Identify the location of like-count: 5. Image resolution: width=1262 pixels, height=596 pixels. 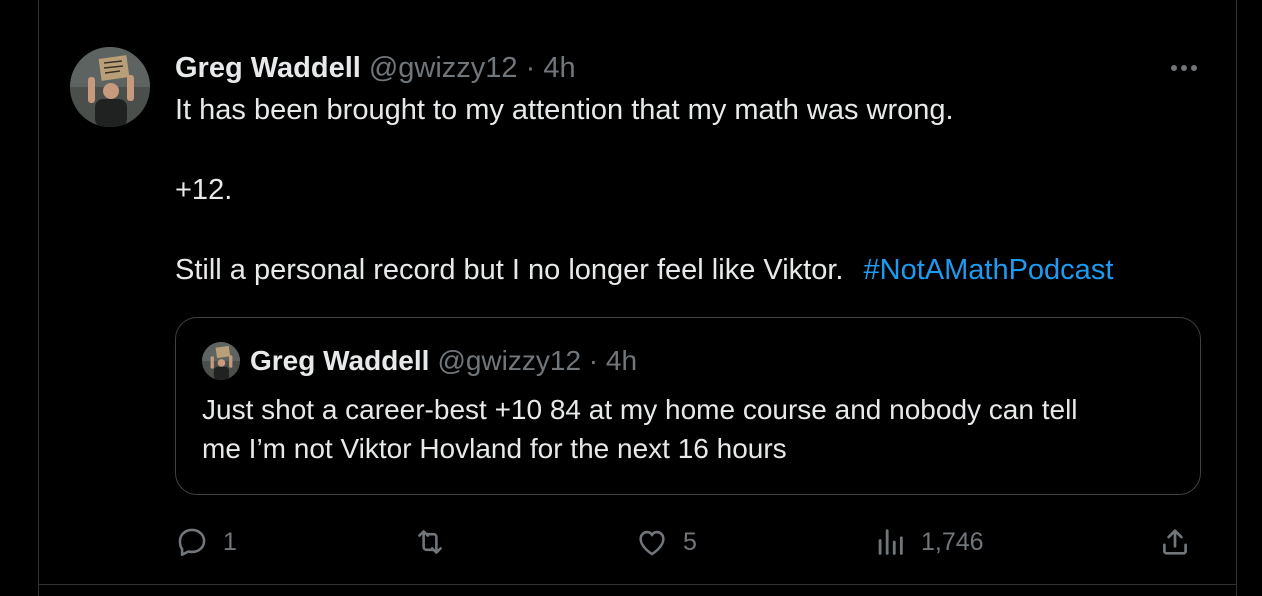
(690, 541).